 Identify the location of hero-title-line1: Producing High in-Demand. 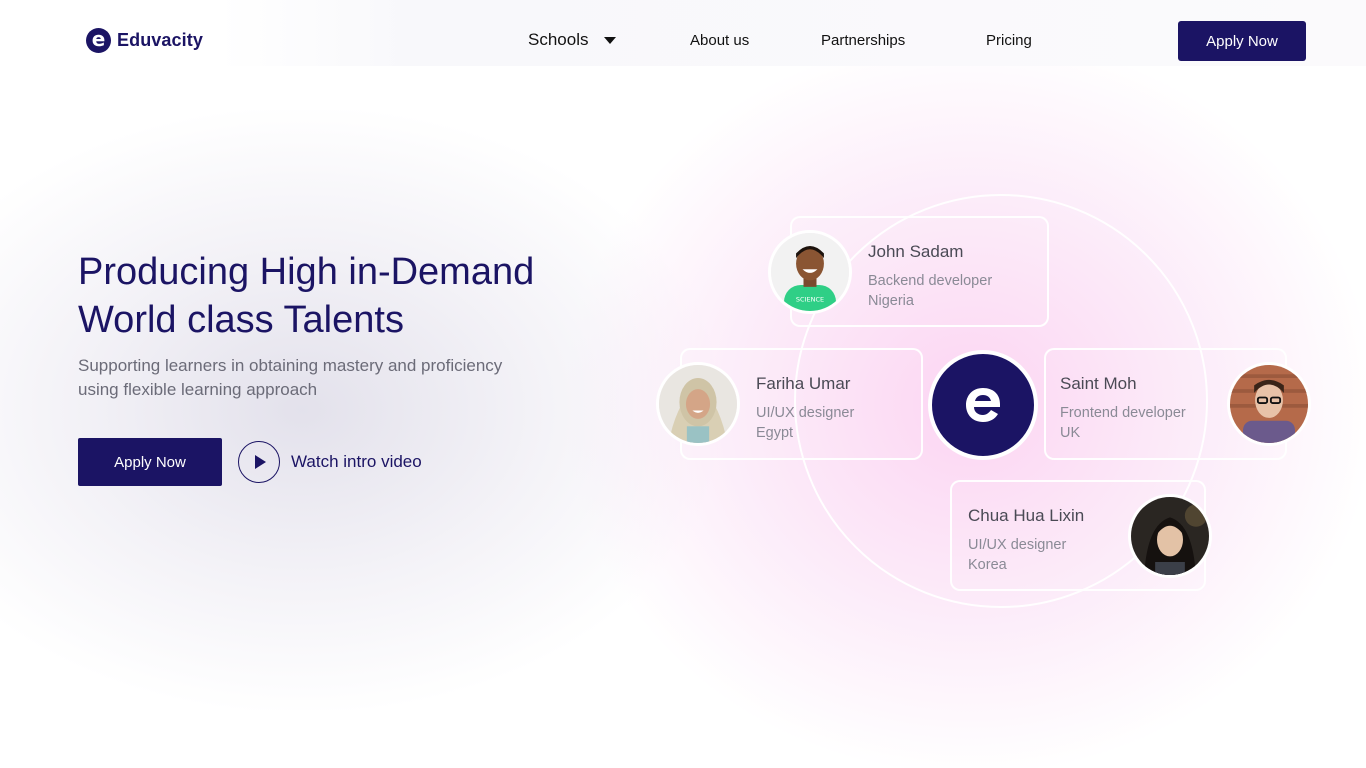
(306, 272).